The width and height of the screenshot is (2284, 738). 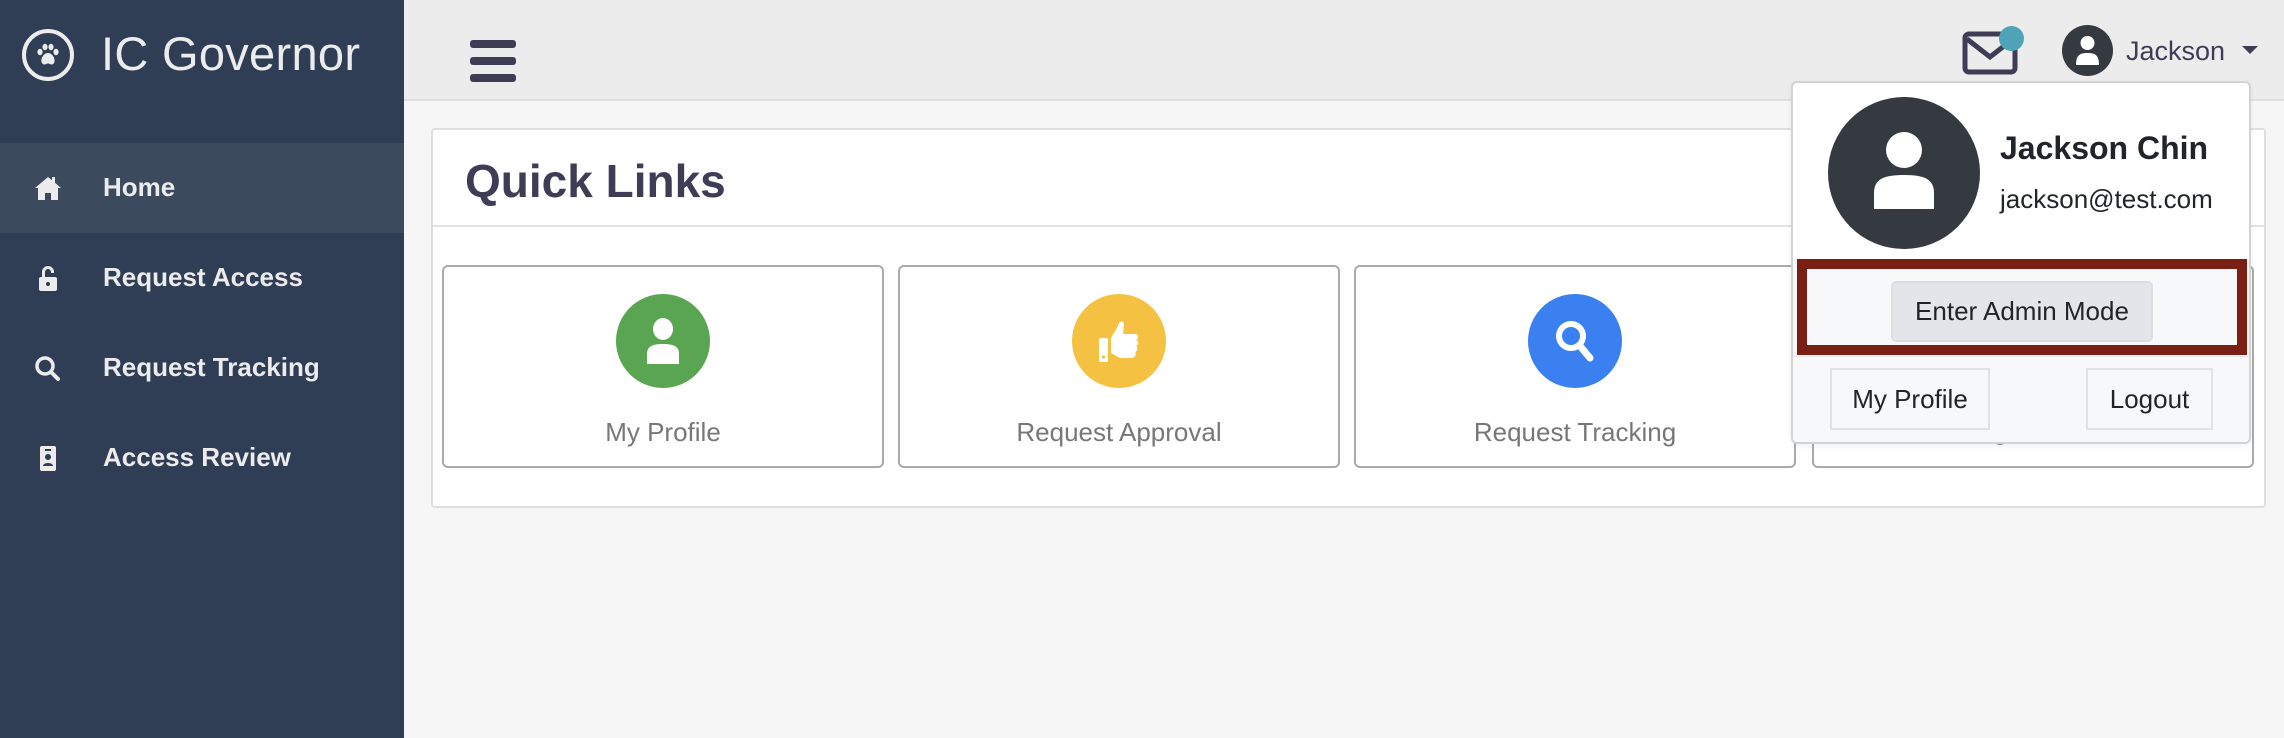 I want to click on brand: IC Governor, so click(x=202, y=55).